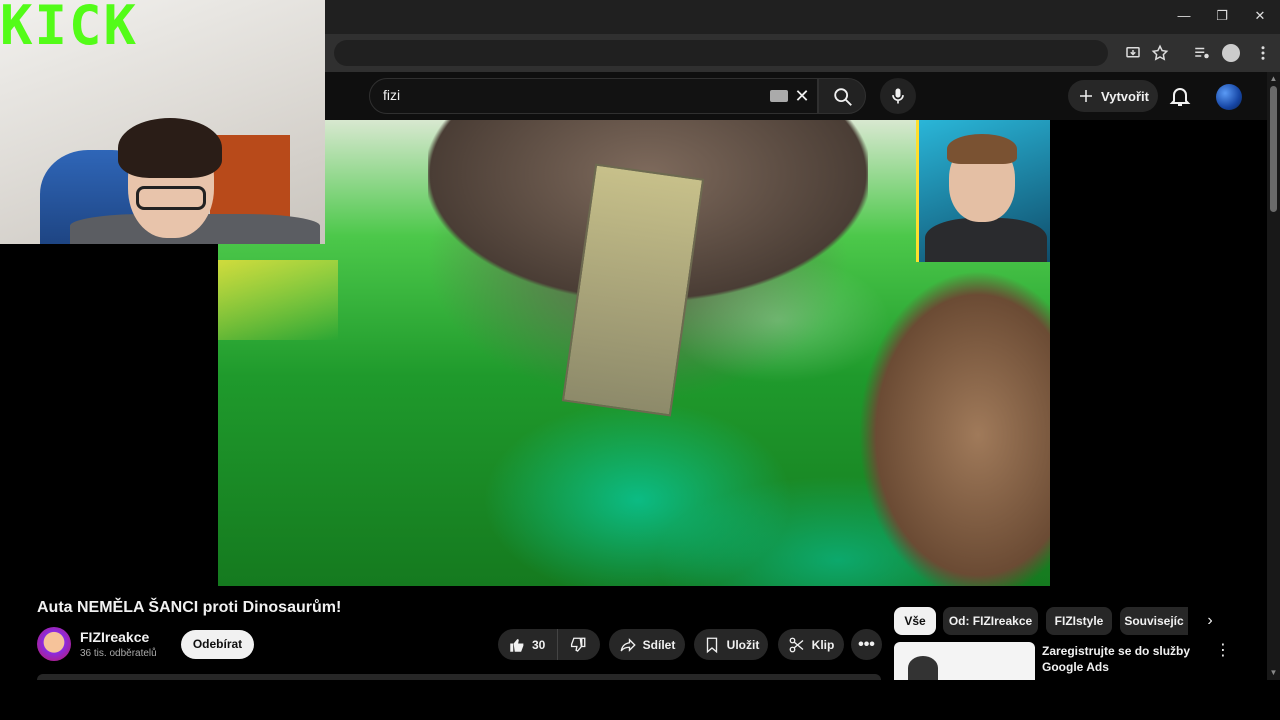 The image size is (1280, 720). I want to click on account-avatar, so click(1229, 97).